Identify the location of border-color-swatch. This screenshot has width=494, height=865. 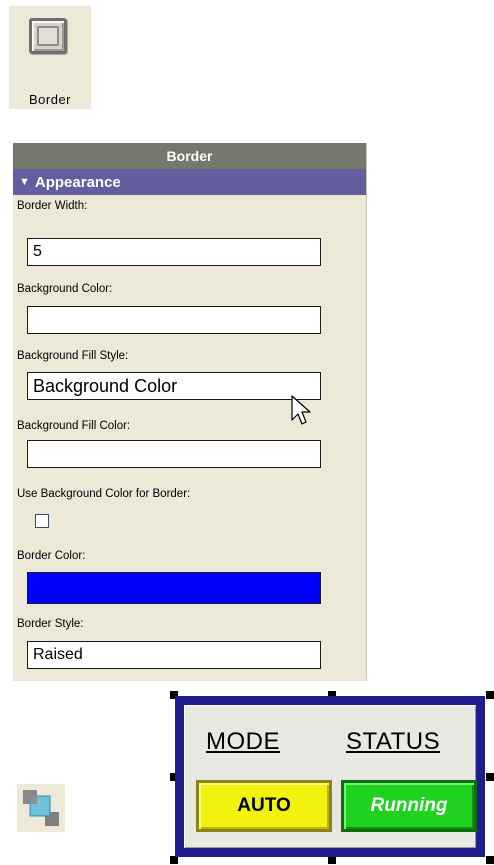
(174, 588).